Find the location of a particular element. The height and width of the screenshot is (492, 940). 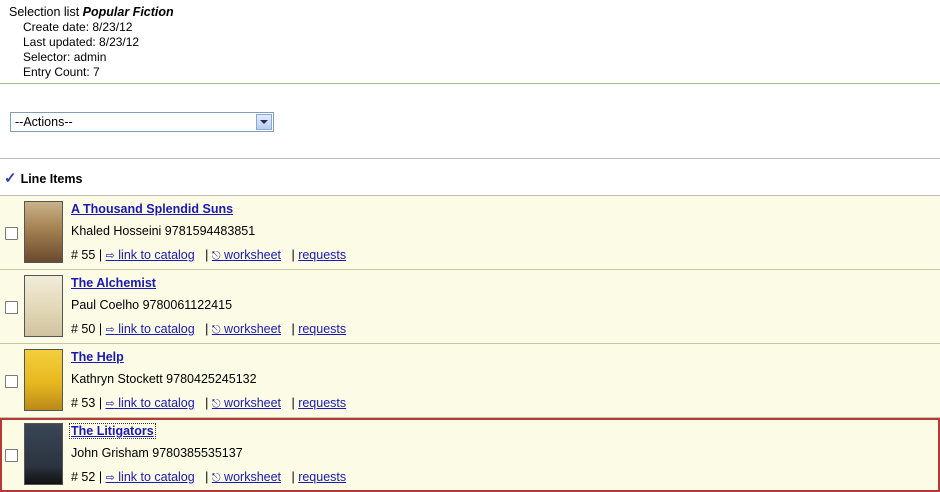

create-date: Create date: 8/23/12 is located at coordinates (78, 27).